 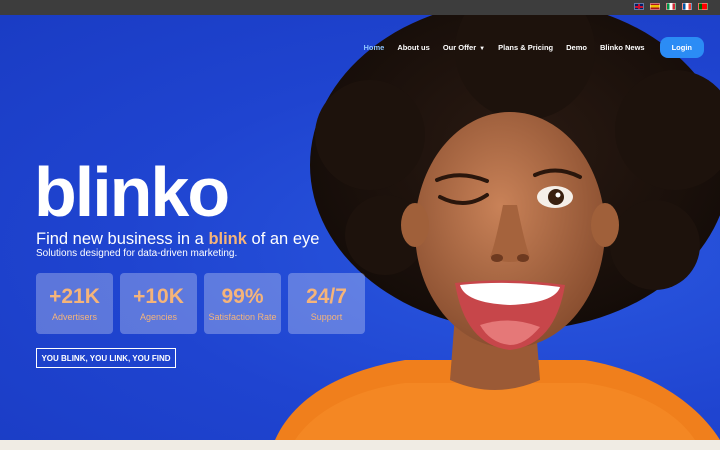 I want to click on stat-value: +21K, so click(x=74, y=296).